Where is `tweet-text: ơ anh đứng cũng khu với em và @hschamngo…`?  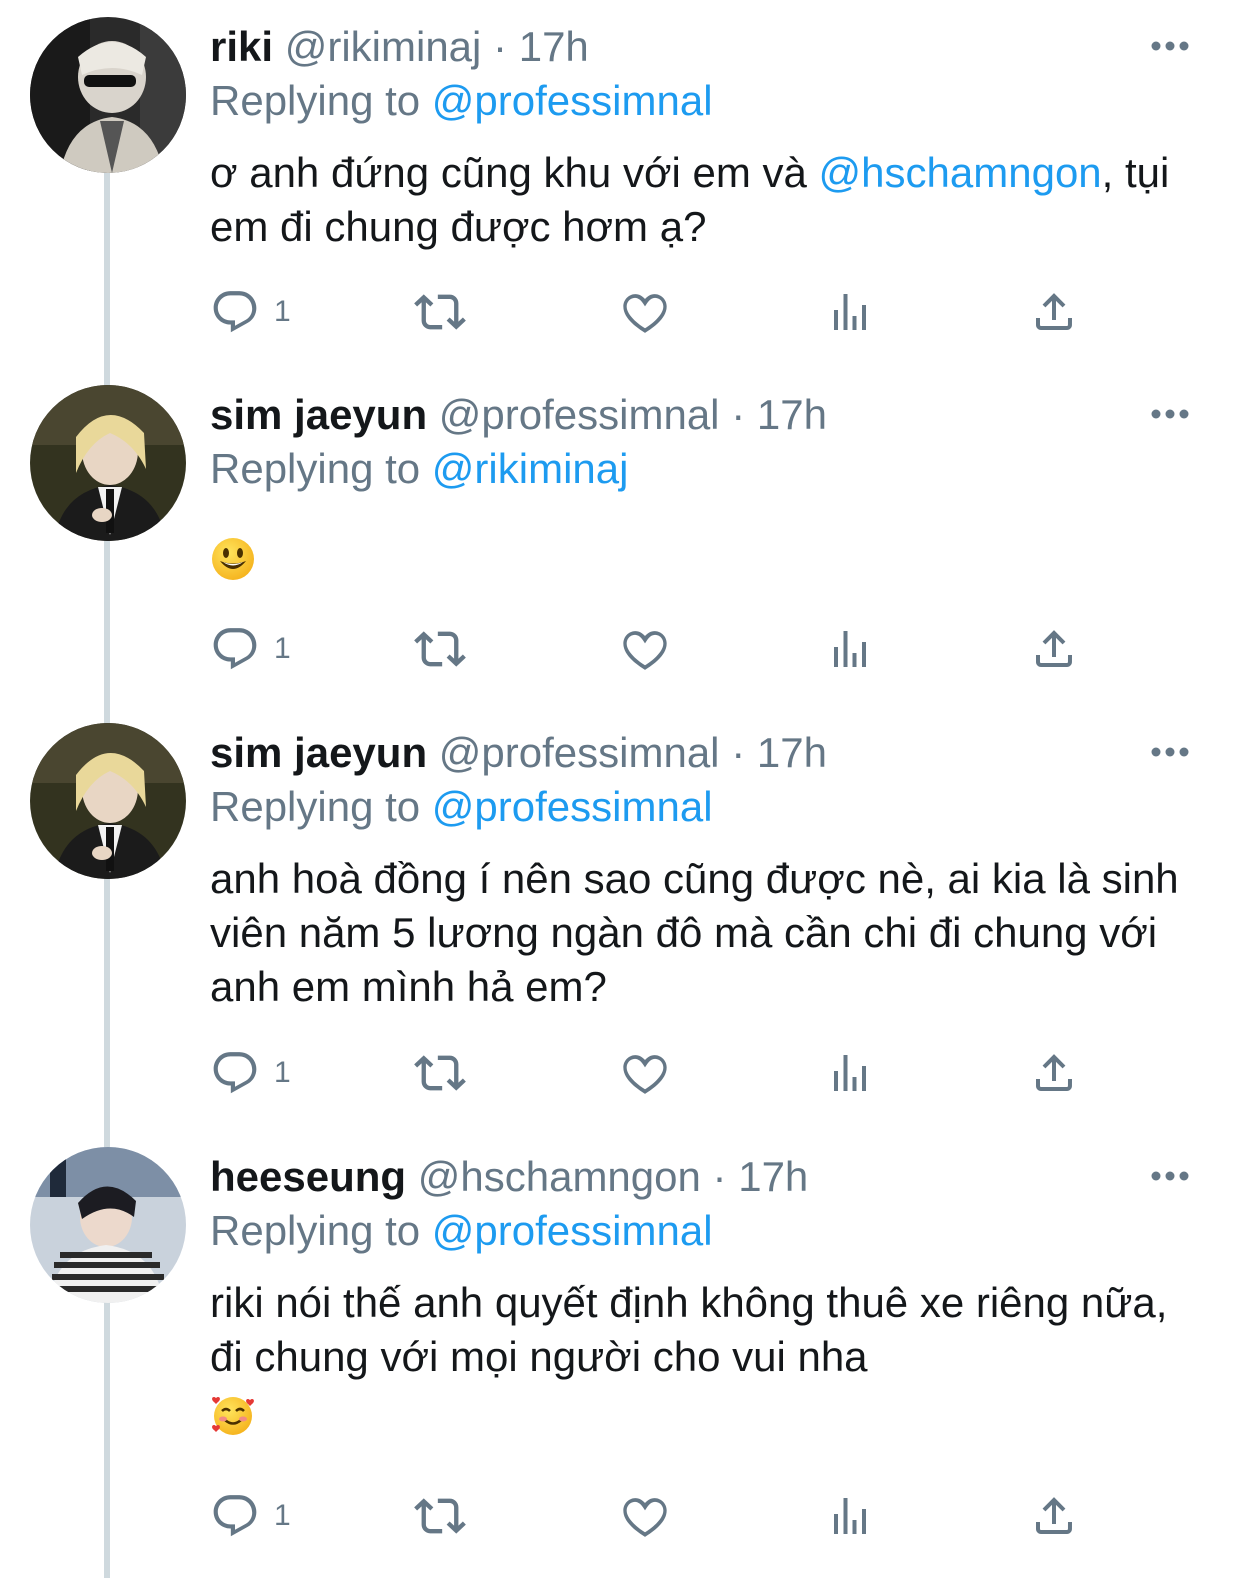
tweet-text: ơ anh đứng cũng khu với em và @hschamngo… is located at coordinates (706, 200).